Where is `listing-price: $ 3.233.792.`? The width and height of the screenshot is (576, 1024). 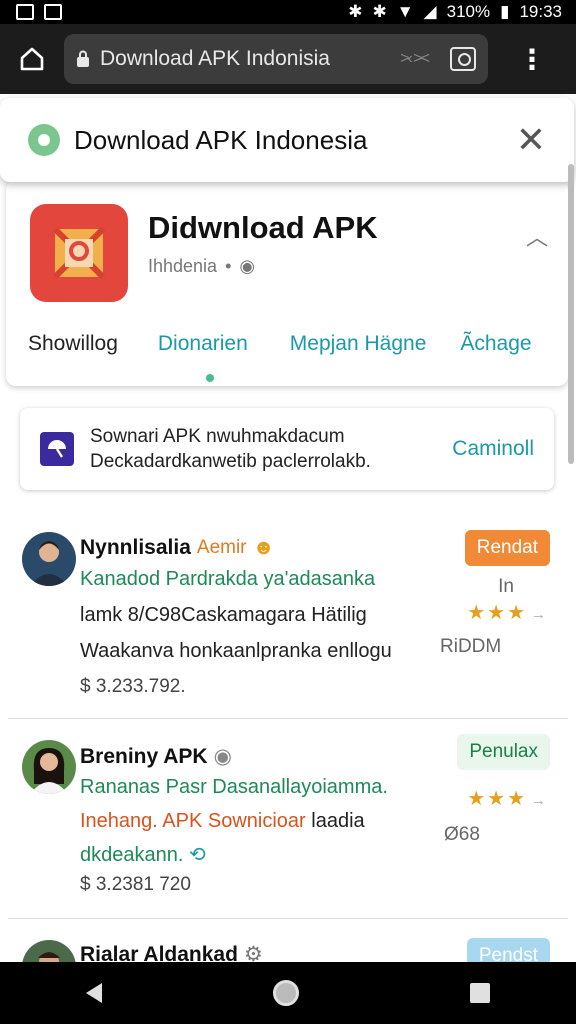
listing-price: $ 3.233.792. is located at coordinates (133, 686).